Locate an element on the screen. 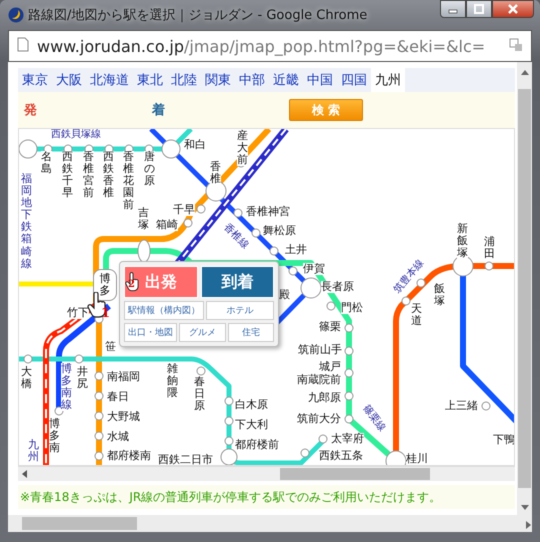 The height and width of the screenshot is (542, 540). station-name: 香椎花園前 is located at coordinates (128, 181).